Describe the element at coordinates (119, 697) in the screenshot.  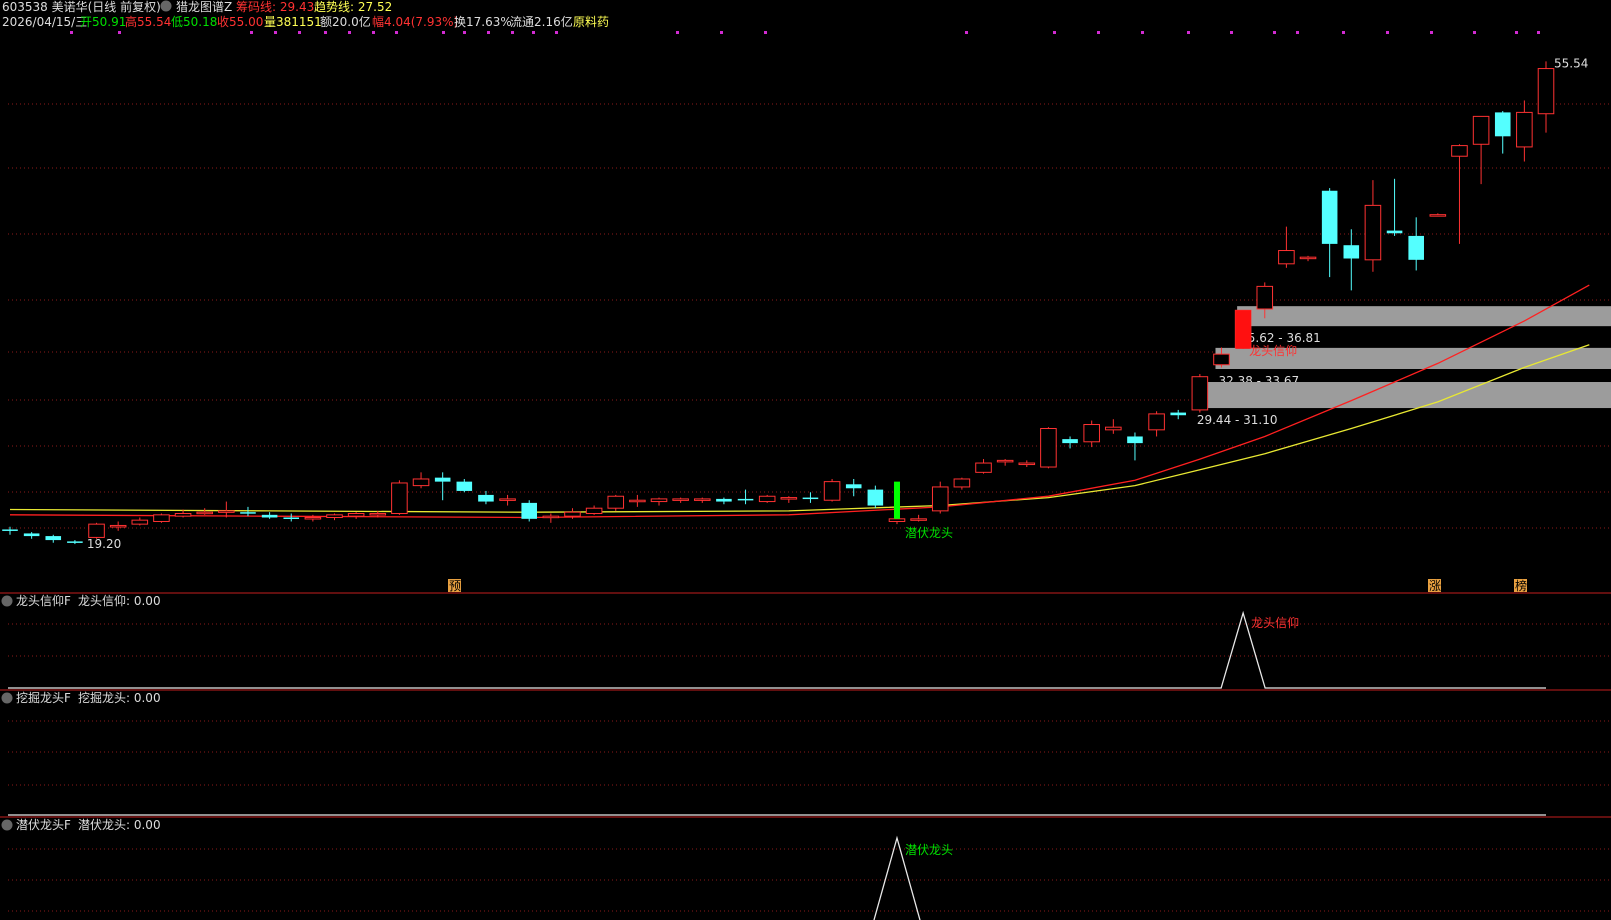
I see `panel-value: 挖掘龙头: 0.00` at that location.